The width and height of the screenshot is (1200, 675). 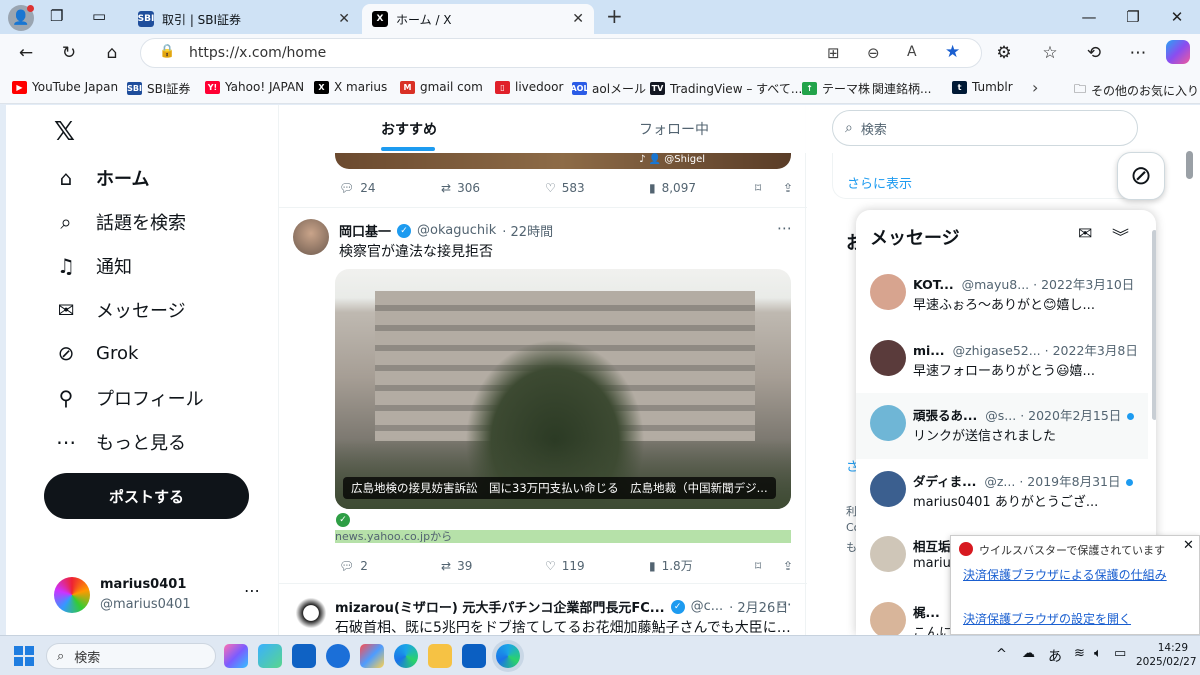 What do you see at coordinates (915, 237) in the screenshot?
I see `messages-title: メッセージ` at bounding box center [915, 237].